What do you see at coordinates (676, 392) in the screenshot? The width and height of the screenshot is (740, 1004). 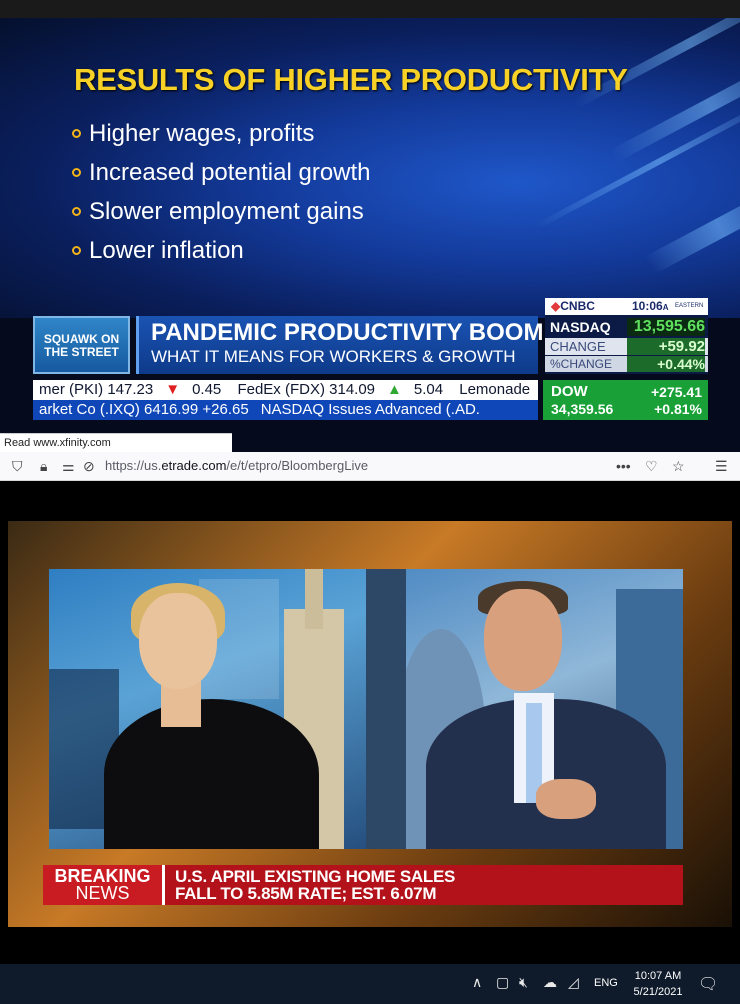 I see `dow-change: +275.41` at bounding box center [676, 392].